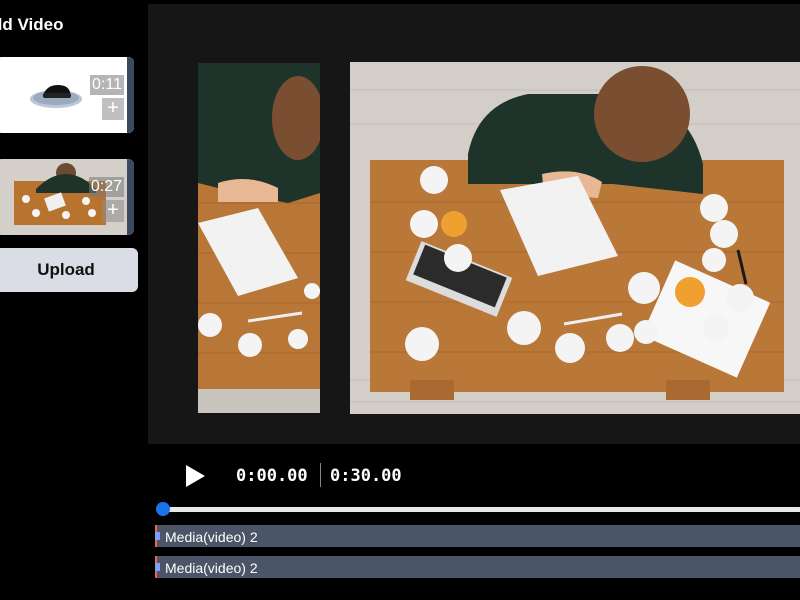 The width and height of the screenshot is (800, 600). What do you see at coordinates (106, 187) in the screenshot?
I see `media-duration: 0:27` at bounding box center [106, 187].